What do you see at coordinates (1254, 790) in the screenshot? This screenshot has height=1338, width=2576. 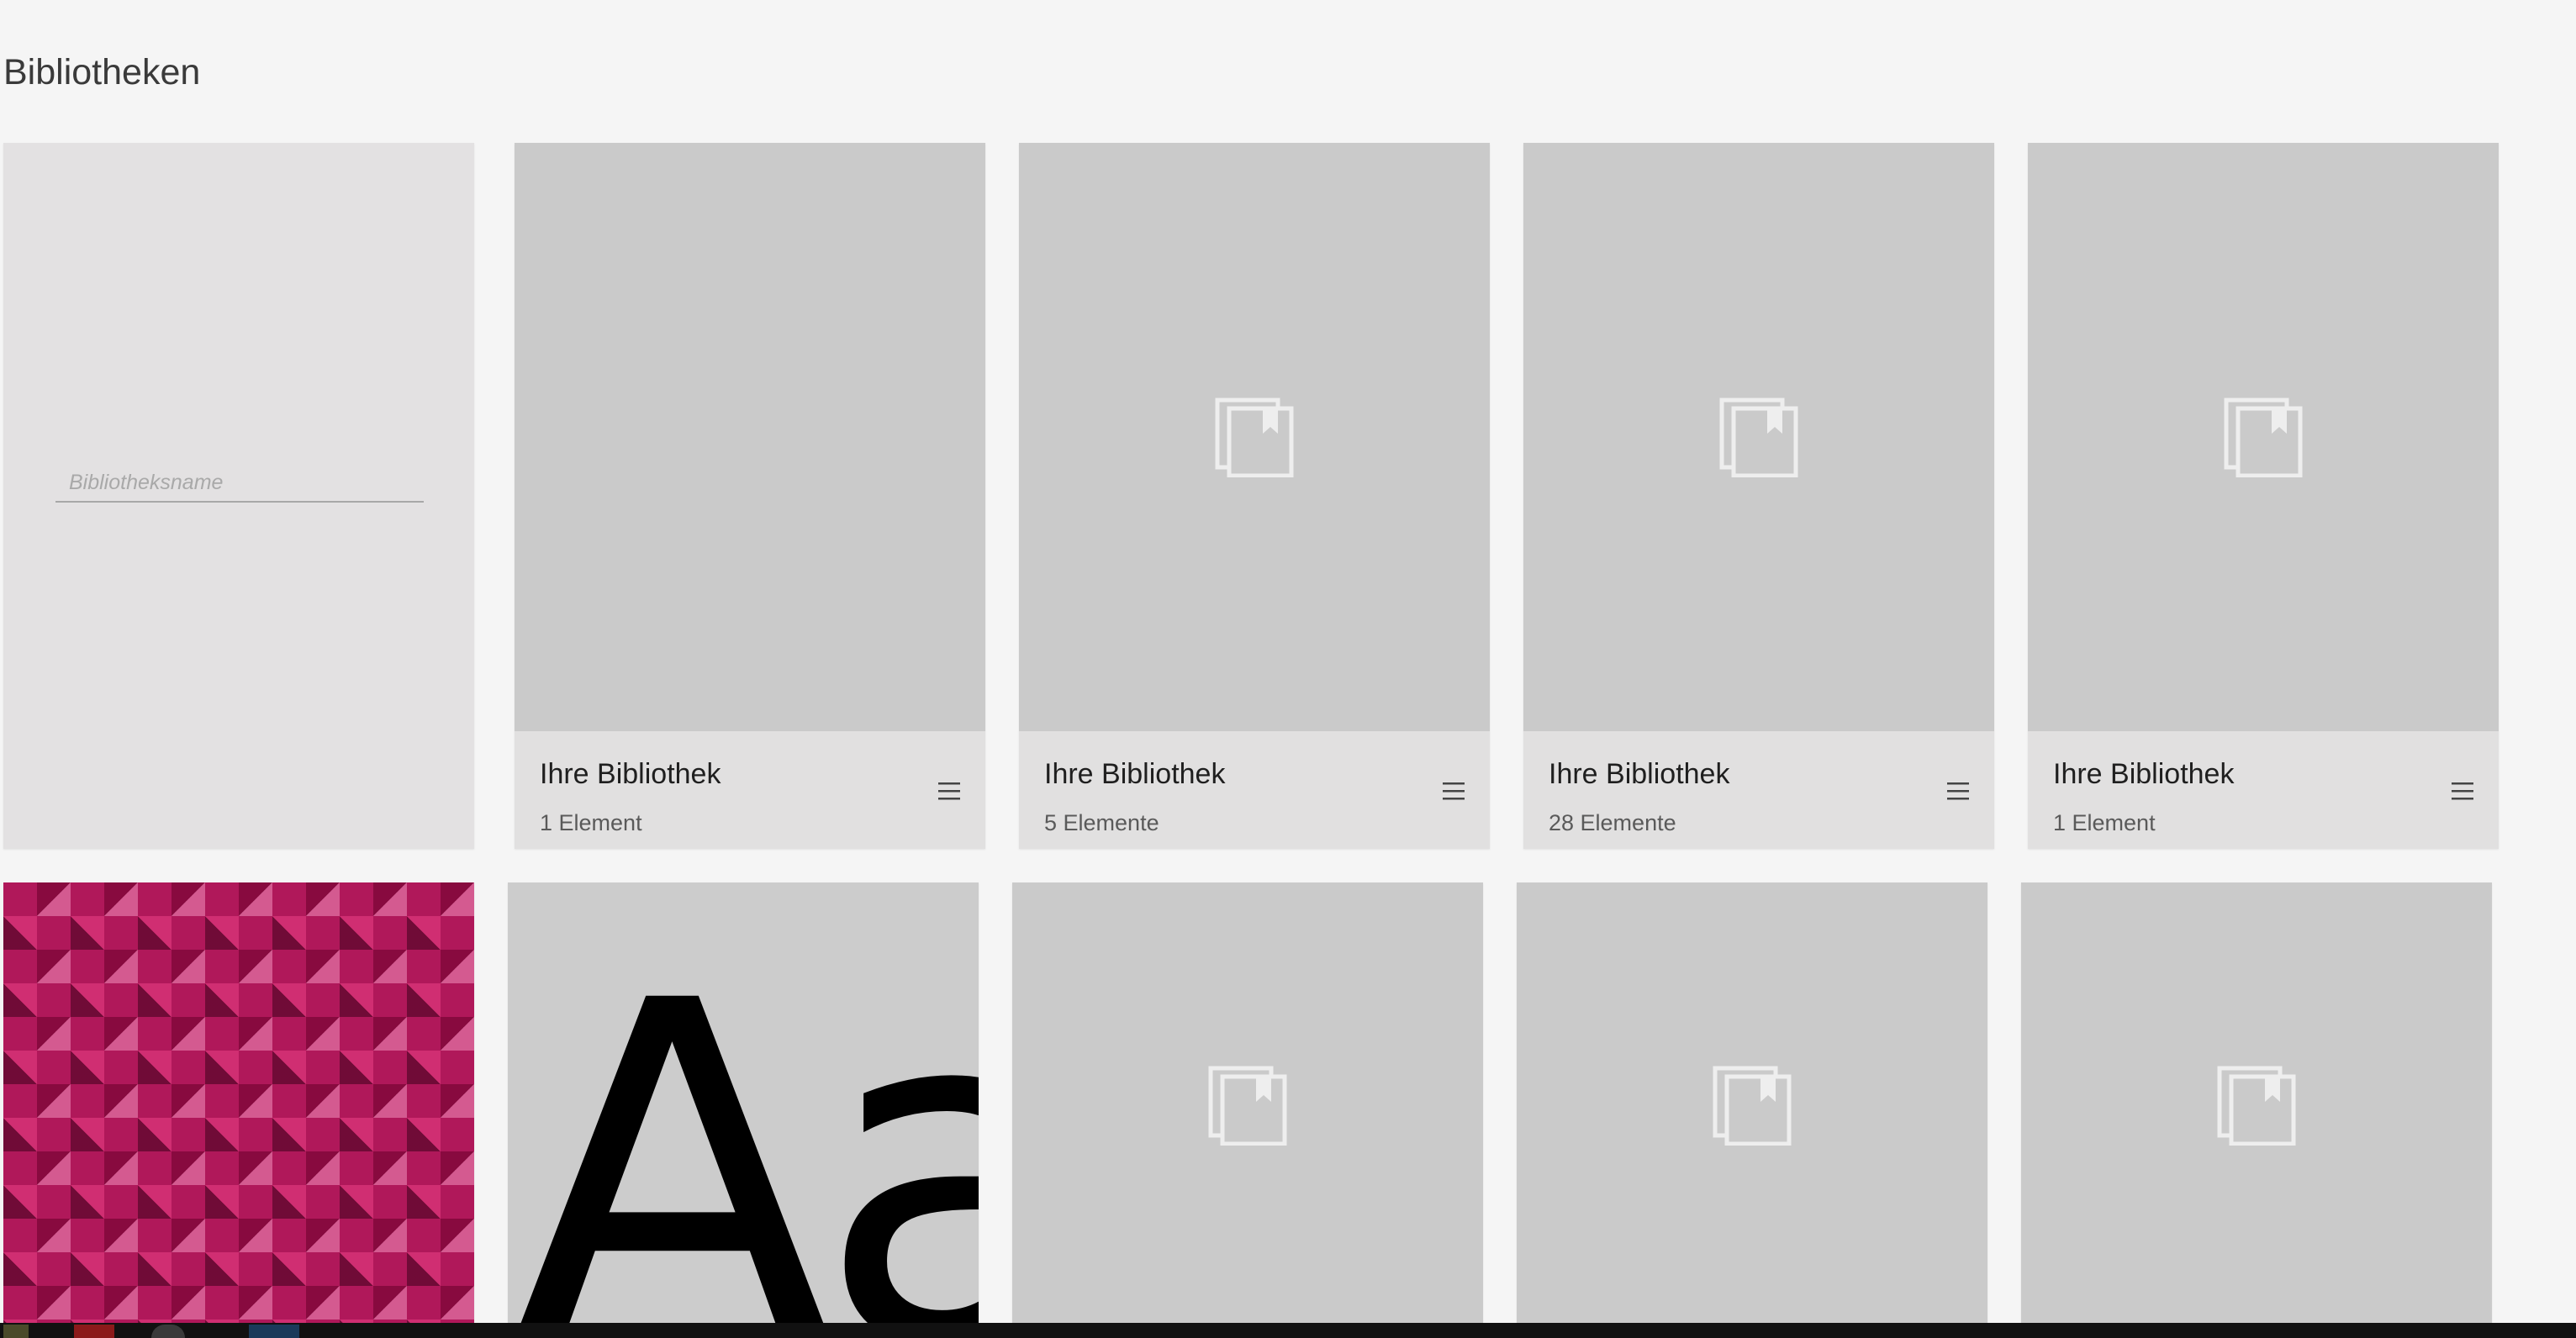 I see `library-card-footer: Ihre Bibliothek 5 Elemente` at bounding box center [1254, 790].